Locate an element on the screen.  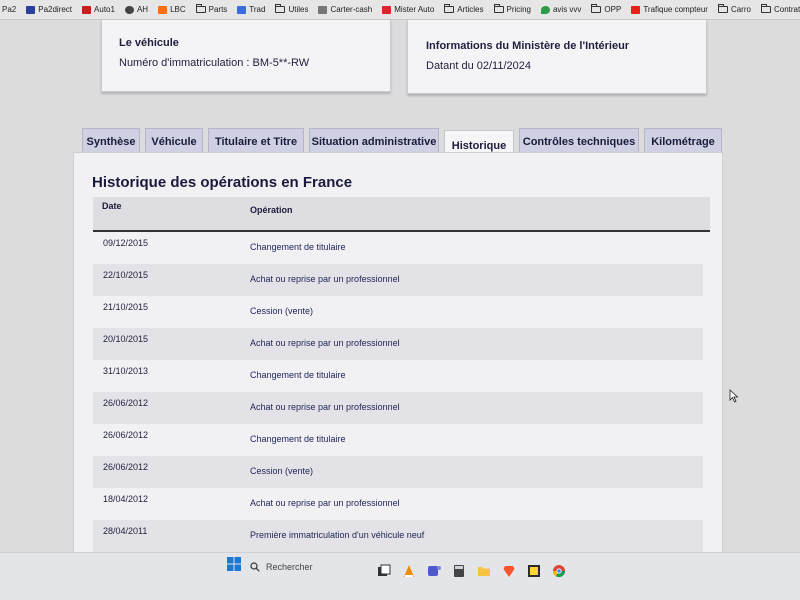
link-icon is located at coordinates (323, 9).